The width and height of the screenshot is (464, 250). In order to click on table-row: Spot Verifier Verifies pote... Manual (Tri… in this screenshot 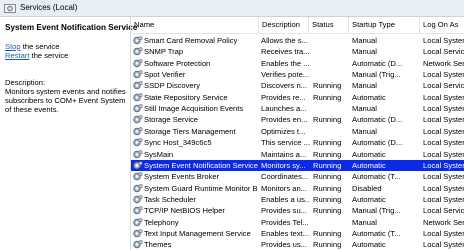, I will do `click(297, 74)`.